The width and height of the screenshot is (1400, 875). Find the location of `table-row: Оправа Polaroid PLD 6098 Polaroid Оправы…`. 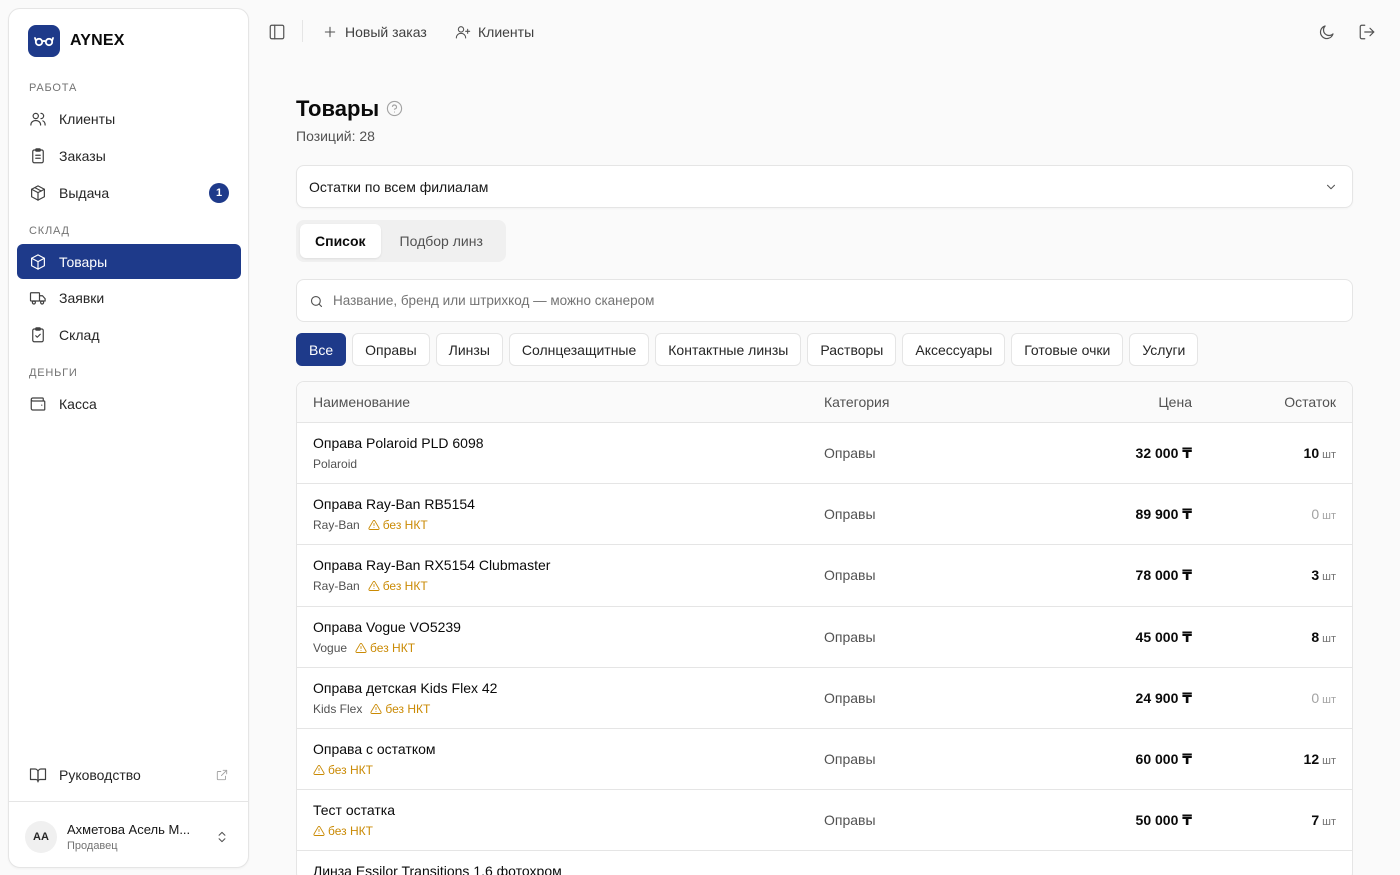

table-row: Оправа Polaroid PLD 6098 Polaroid Оправы… is located at coordinates (824, 454).